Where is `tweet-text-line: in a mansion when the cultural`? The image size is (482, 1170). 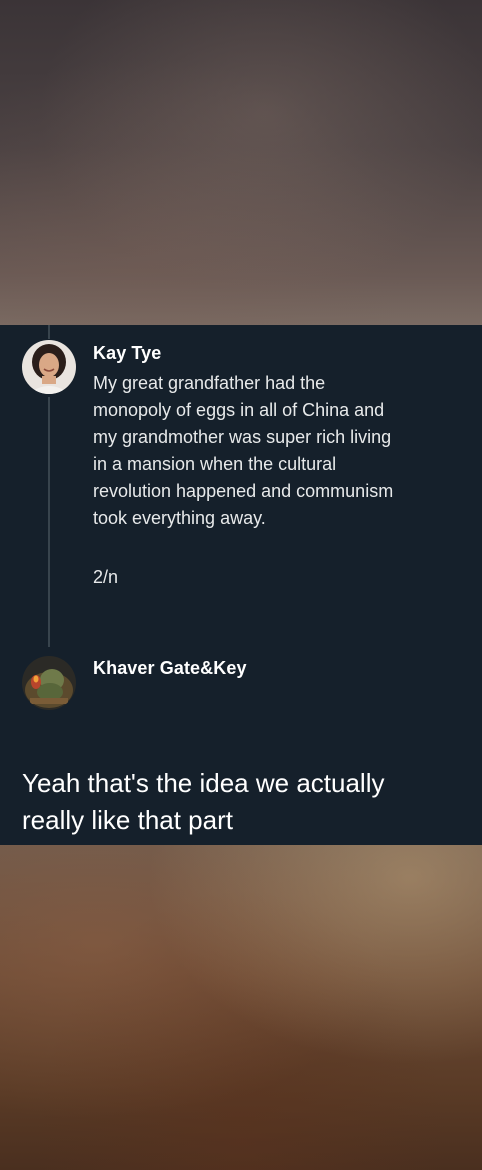 tweet-text-line: in a mansion when the cultural is located at coordinates (215, 464).